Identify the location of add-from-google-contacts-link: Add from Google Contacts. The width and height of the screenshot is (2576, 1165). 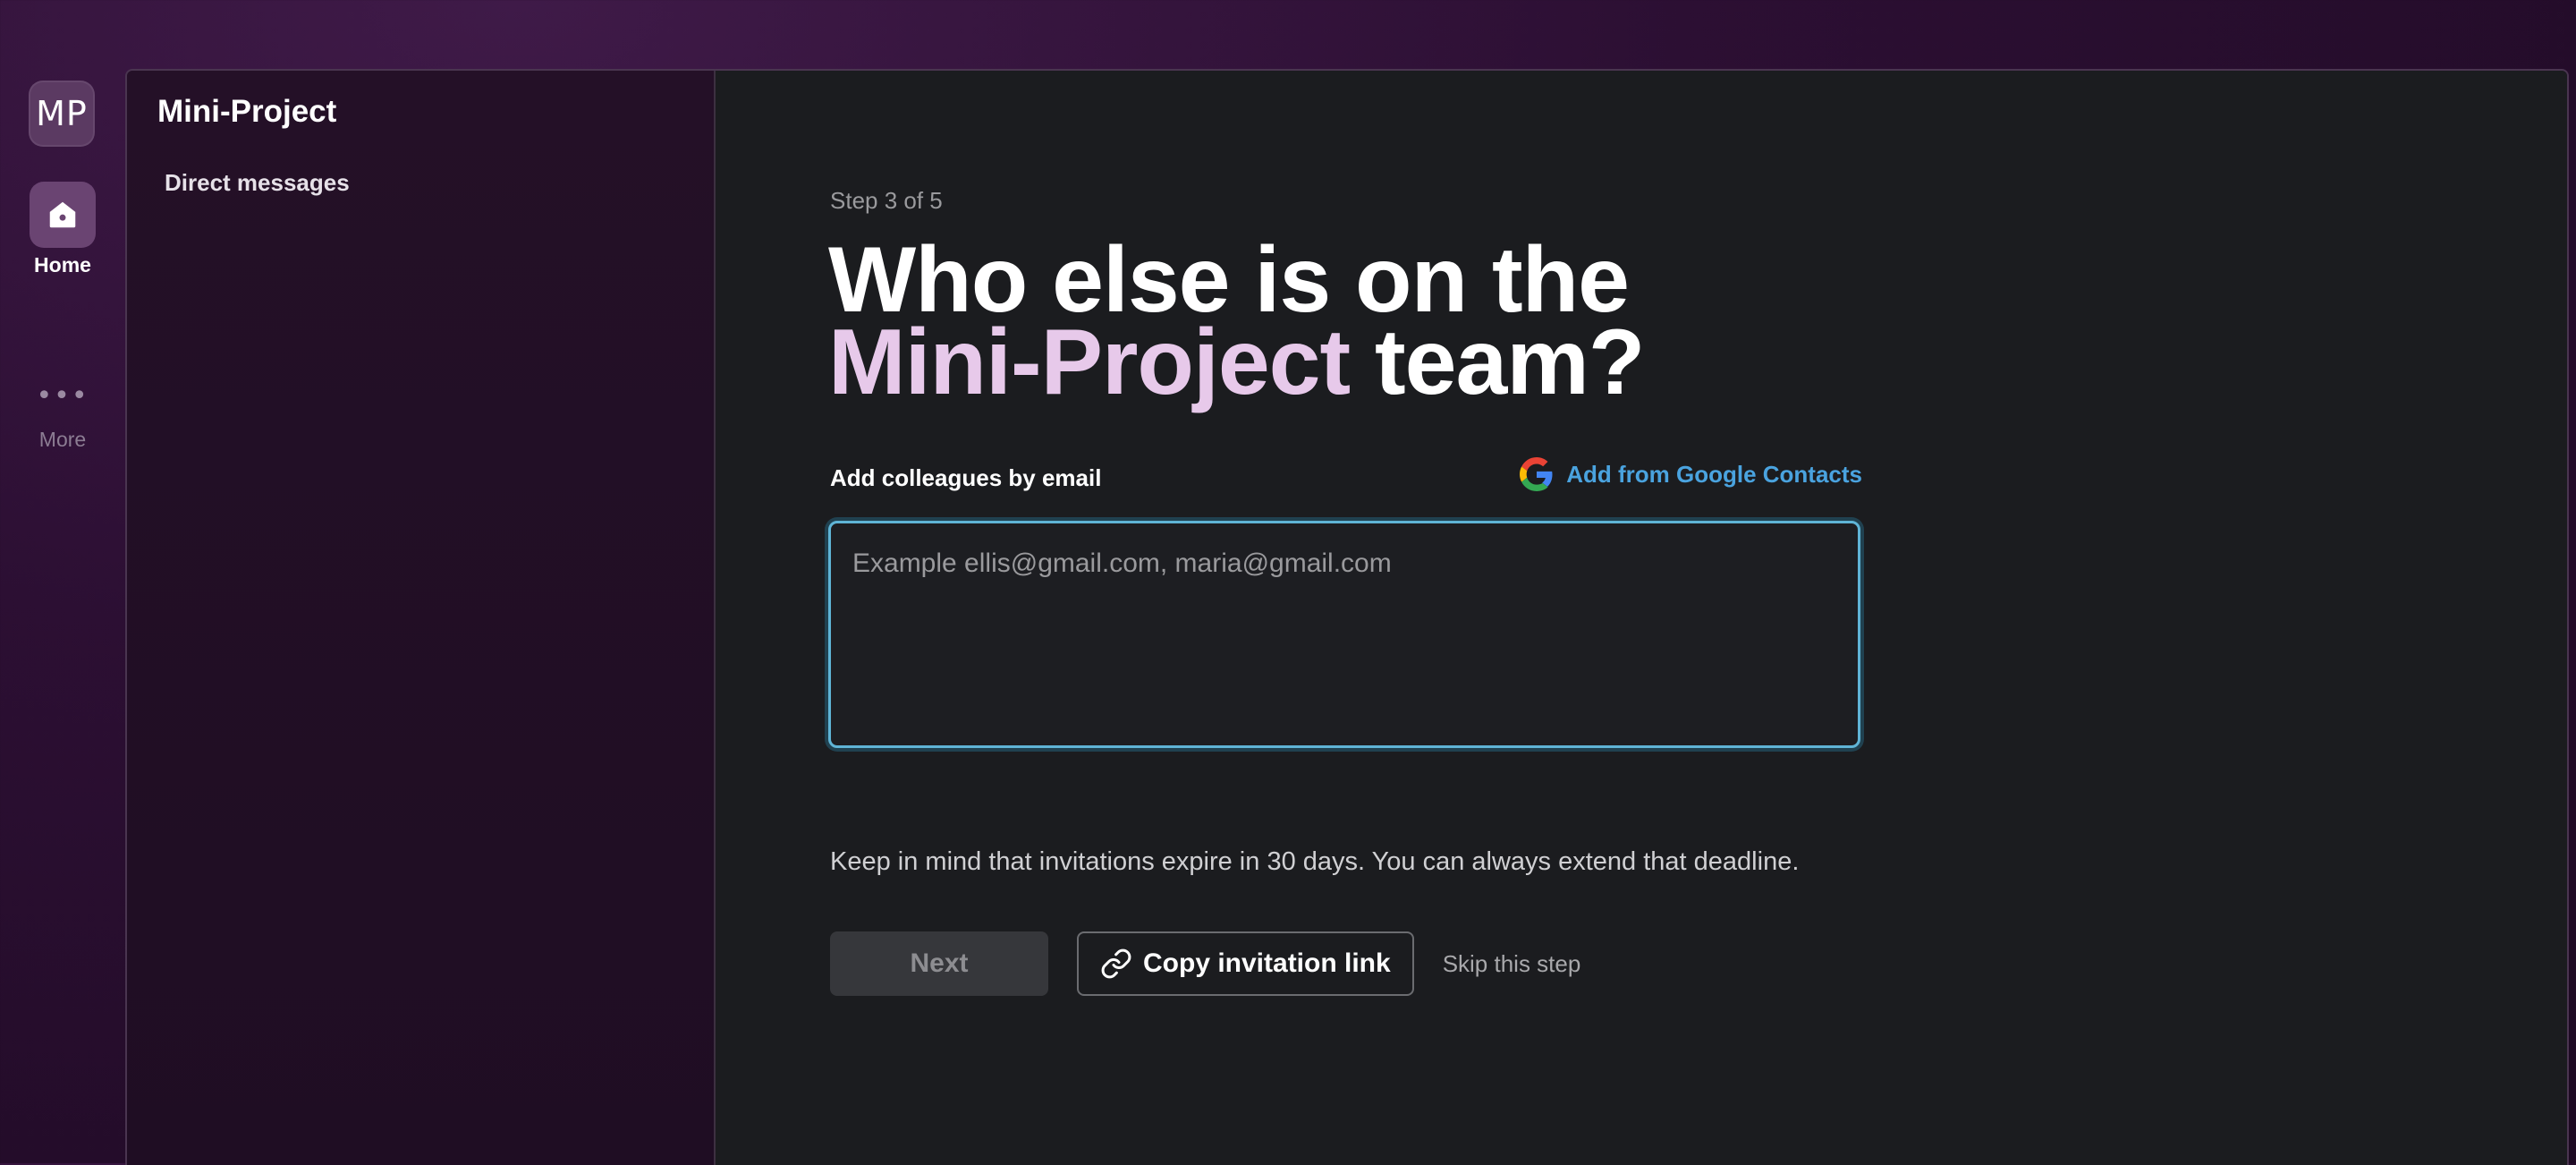
(1691, 474).